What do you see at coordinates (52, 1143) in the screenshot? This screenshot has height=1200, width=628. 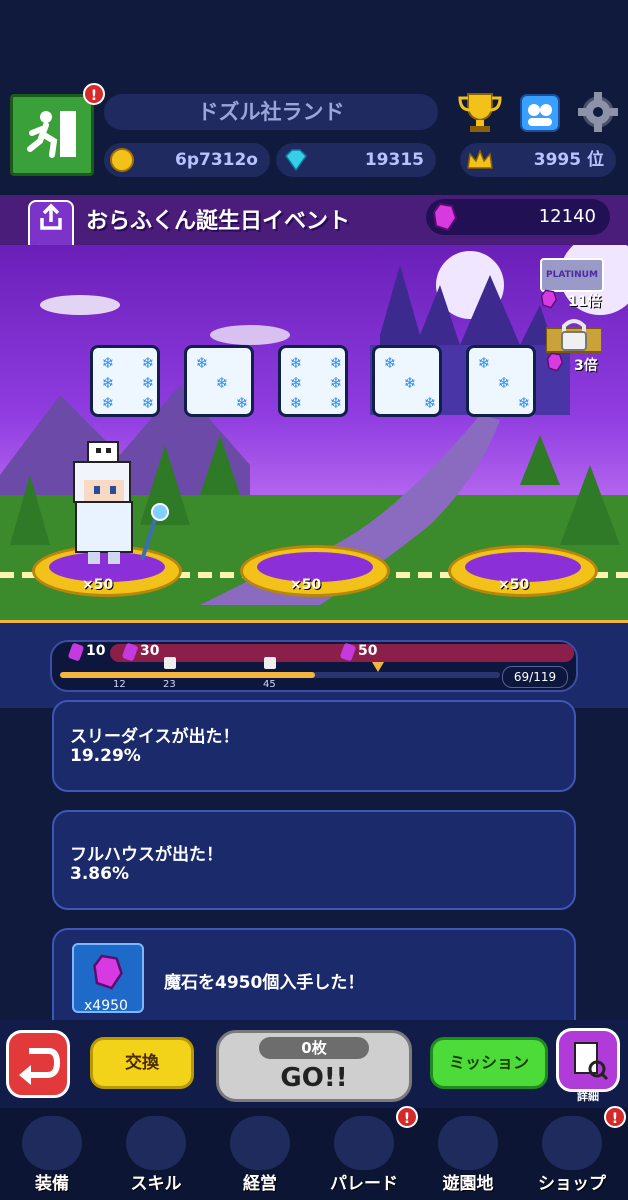 I see `backpack-icon` at bounding box center [52, 1143].